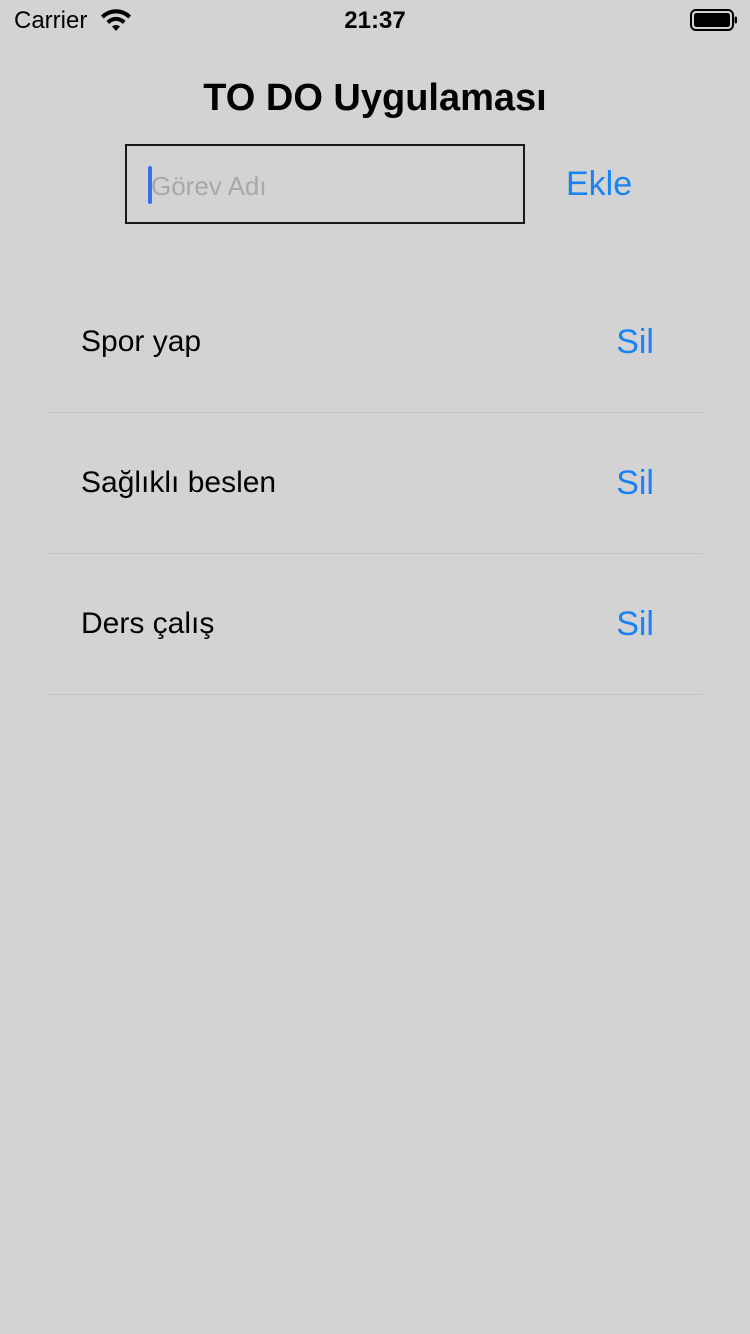  I want to click on task-name-input: Görev Adı, so click(325, 184).